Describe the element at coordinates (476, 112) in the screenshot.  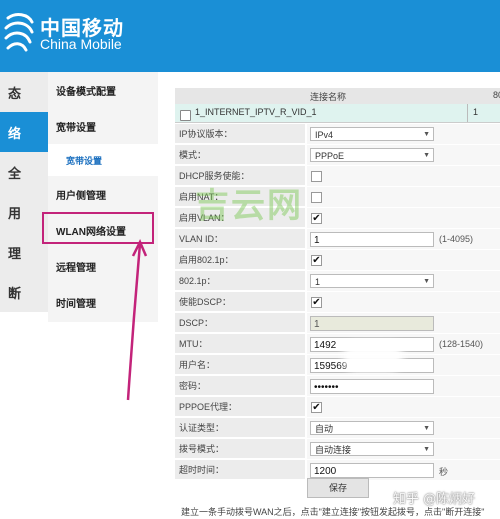
I see `connection-col2: 1` at that location.